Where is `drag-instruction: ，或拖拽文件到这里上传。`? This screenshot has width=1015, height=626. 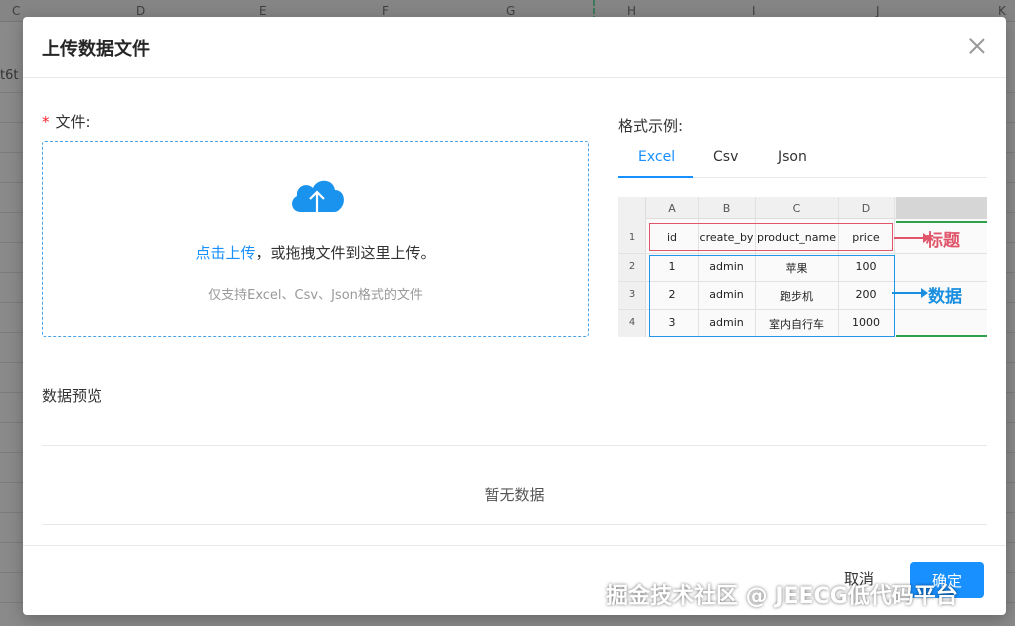
drag-instruction: ，或拖拽文件到这里上传。 is located at coordinates (345, 253).